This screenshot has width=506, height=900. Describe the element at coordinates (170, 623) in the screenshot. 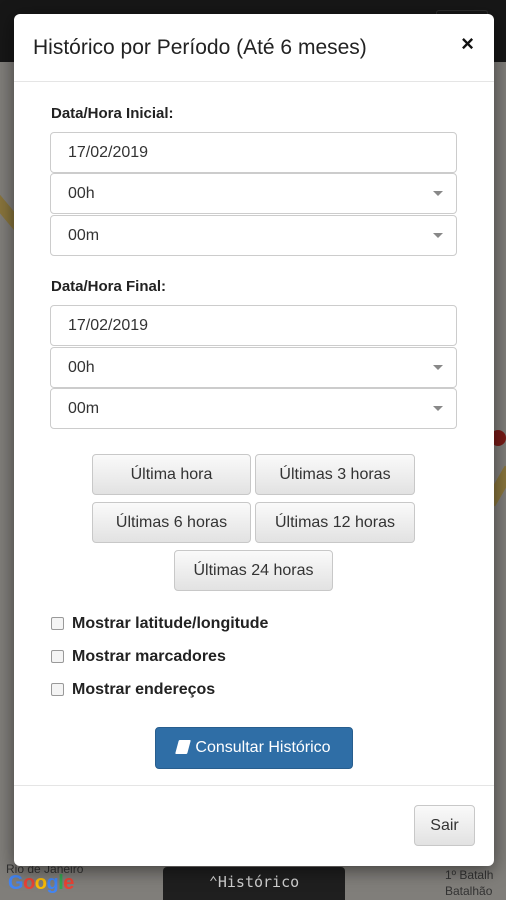

I see `show-coordinates-label: Mostrar latitude/longitude` at that location.